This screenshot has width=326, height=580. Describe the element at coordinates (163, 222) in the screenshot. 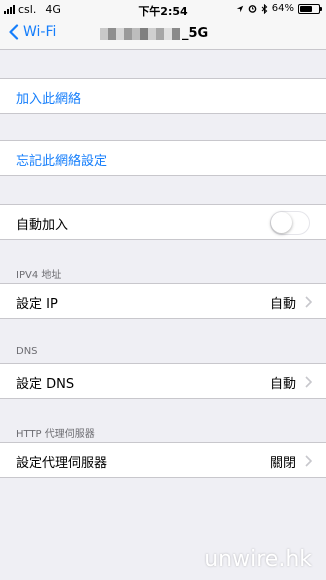

I see `auto-join-cell: 自動加入` at that location.